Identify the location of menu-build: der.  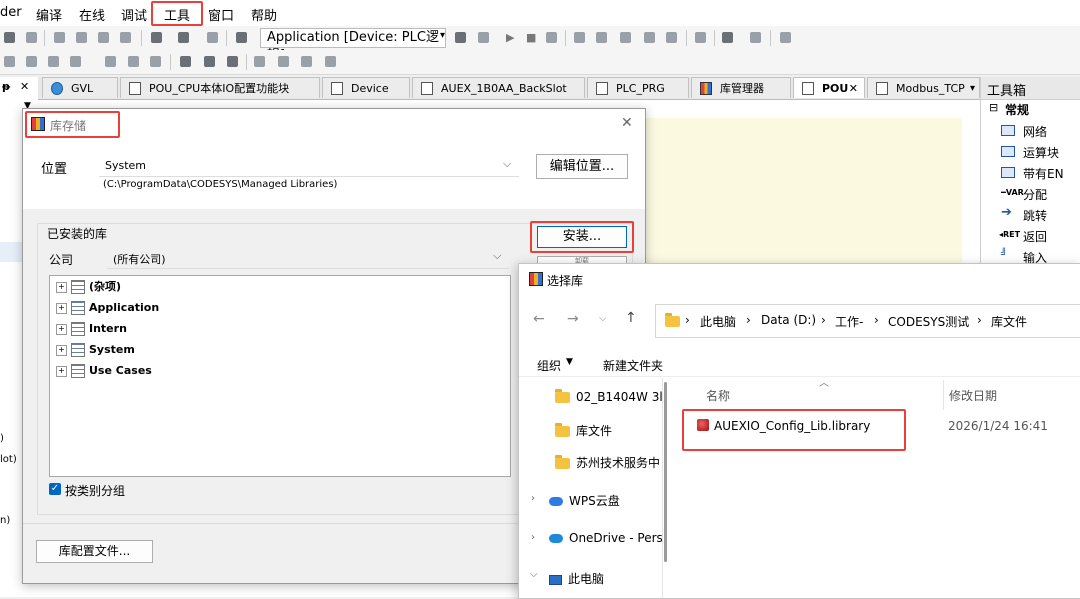
(11, 12).